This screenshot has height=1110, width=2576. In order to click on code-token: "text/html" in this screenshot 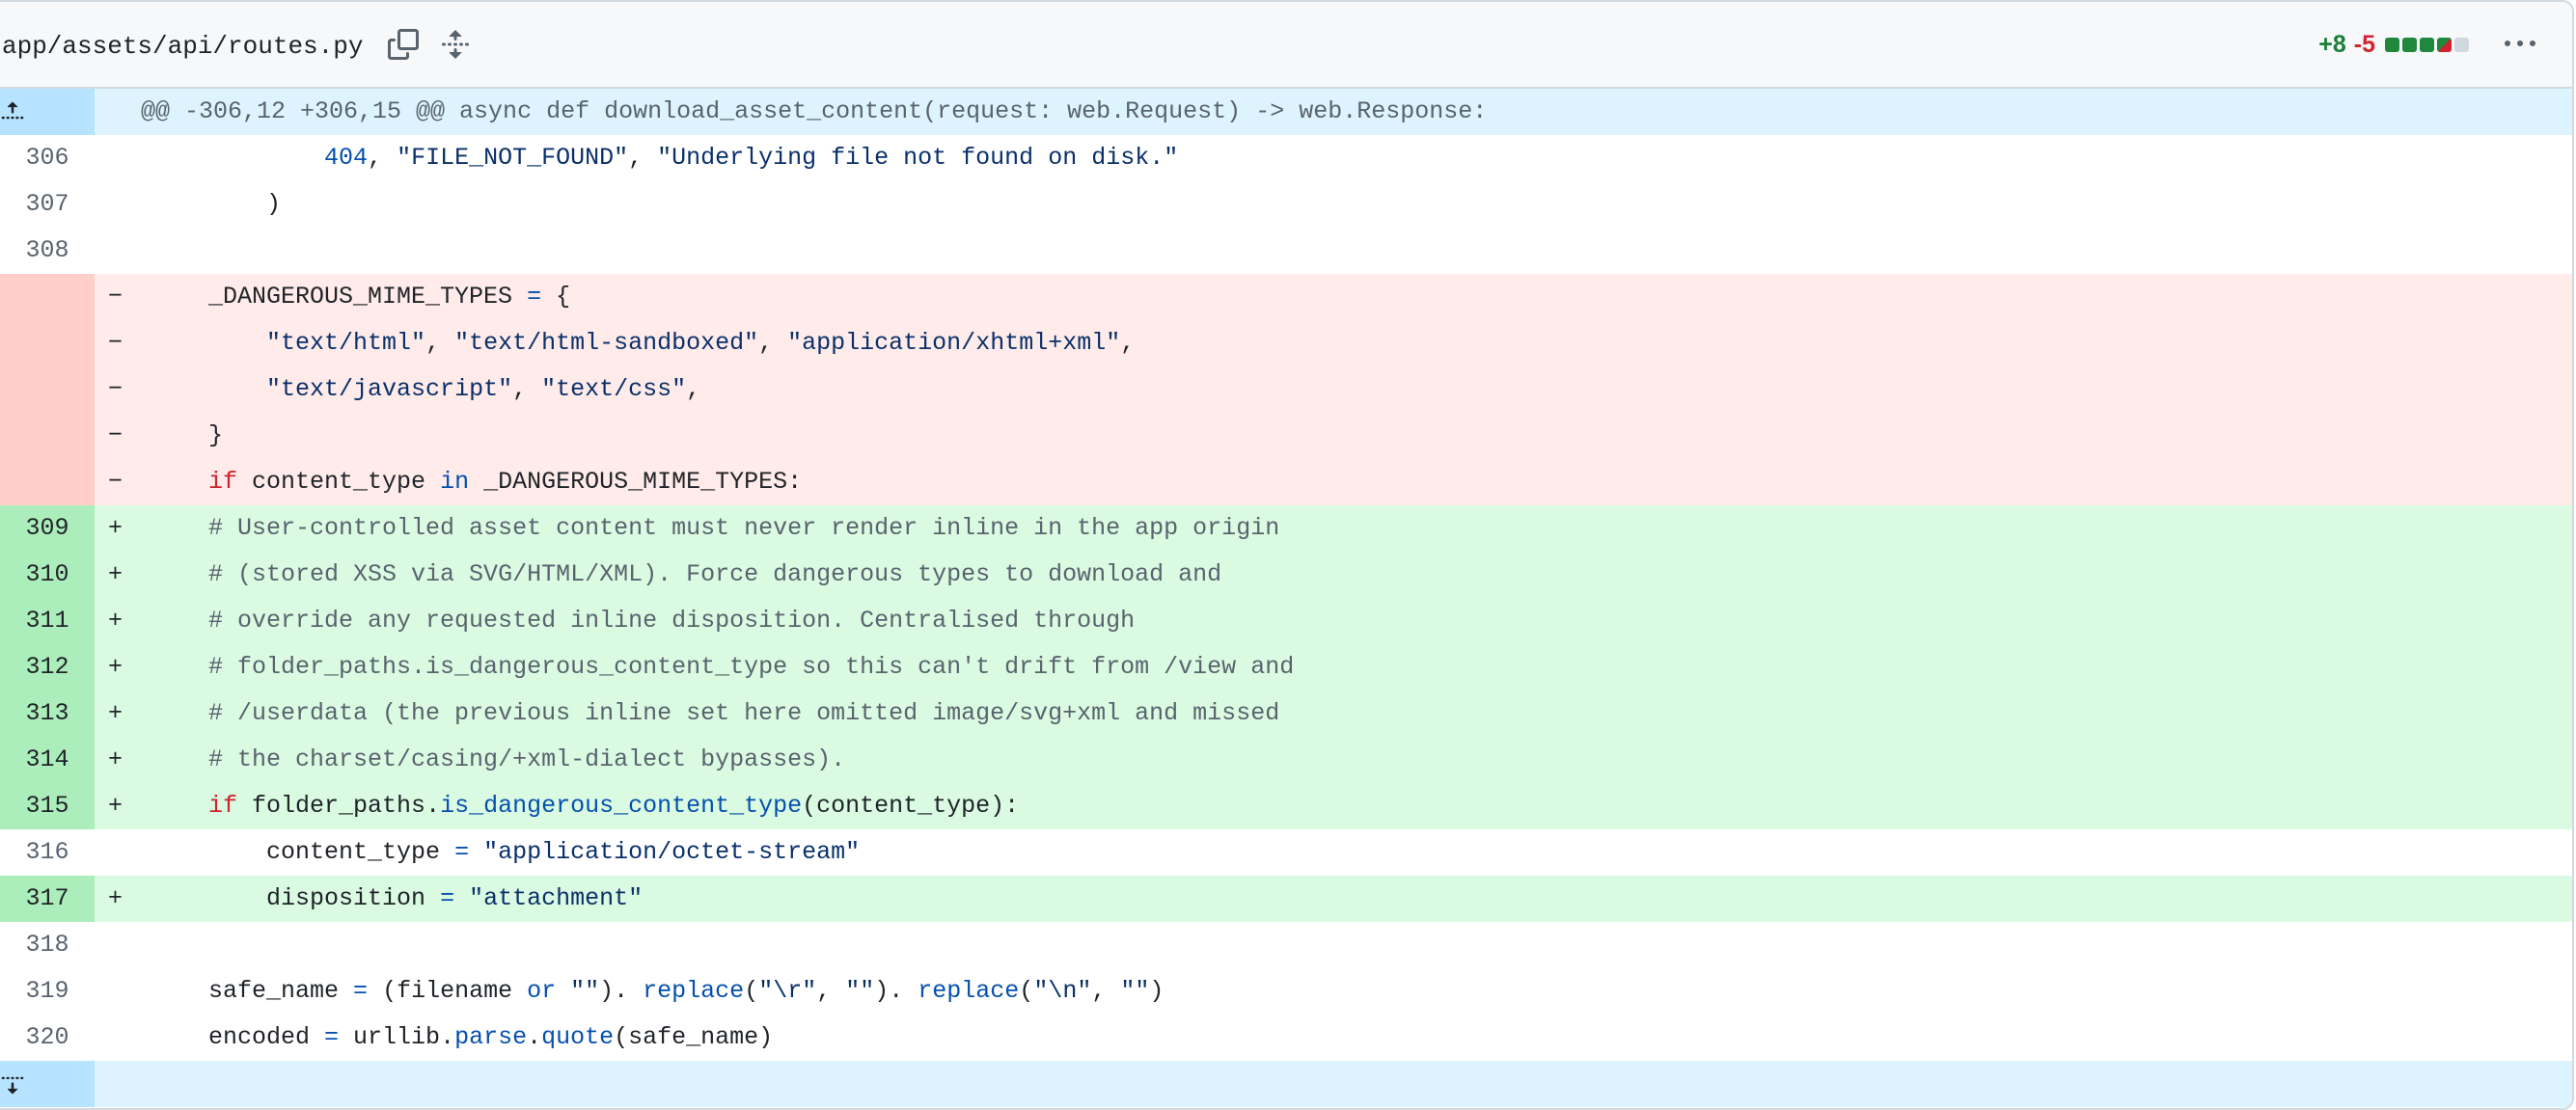, I will do `click(346, 343)`.